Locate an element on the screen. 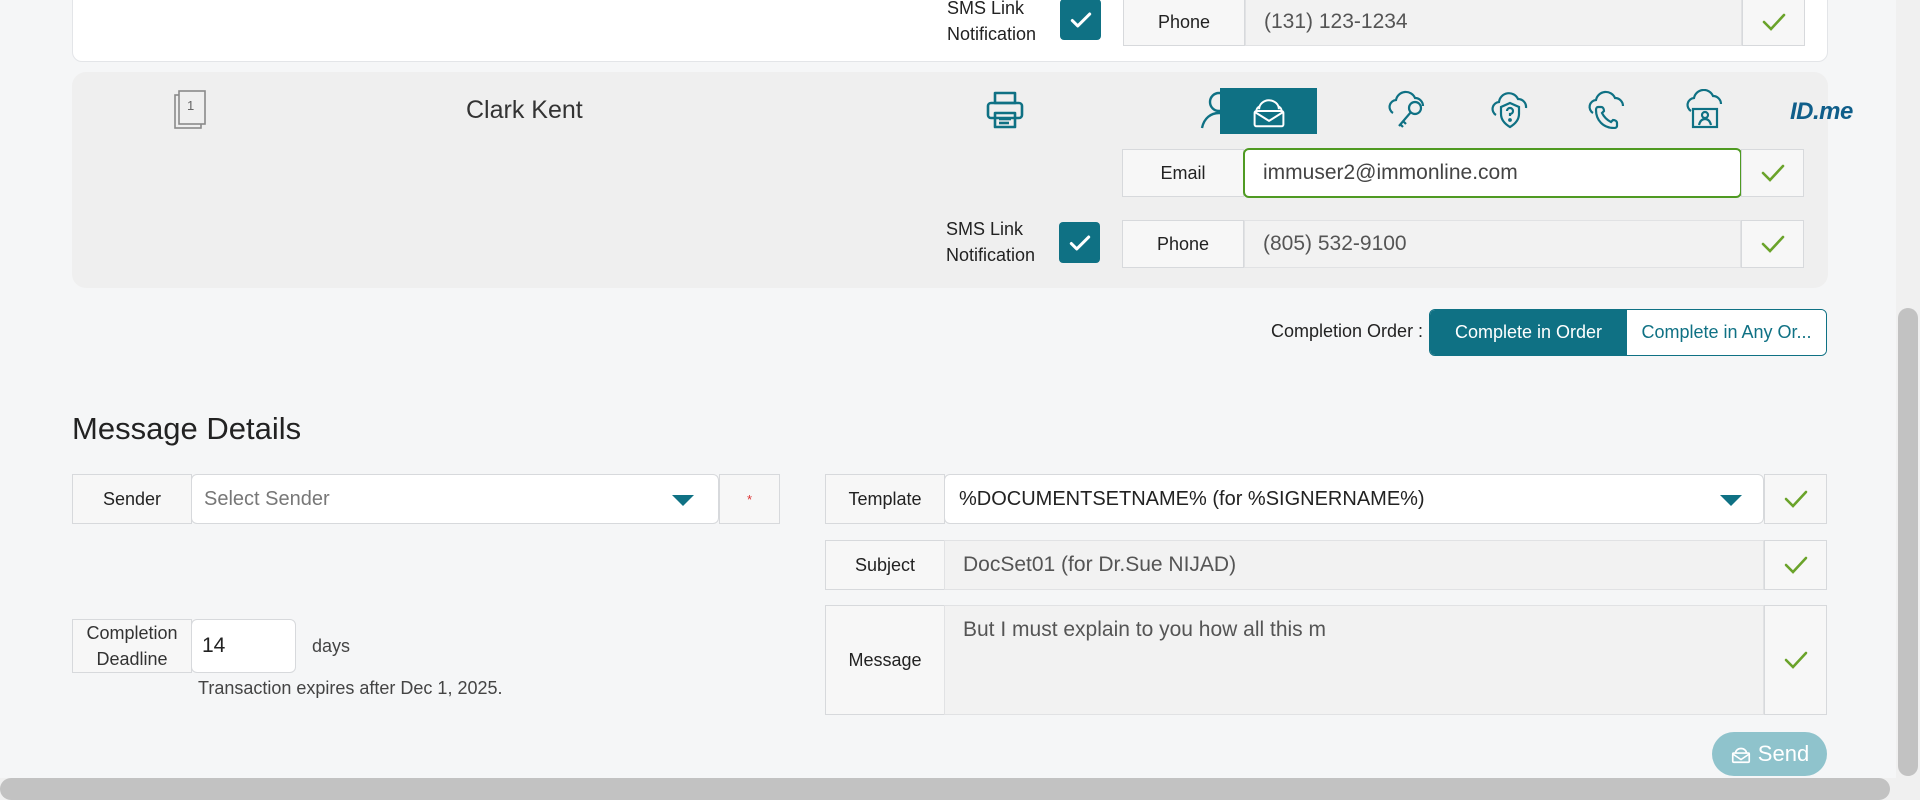 The height and width of the screenshot is (800, 1920). vertical-scrollbar is located at coordinates (1908, 389).